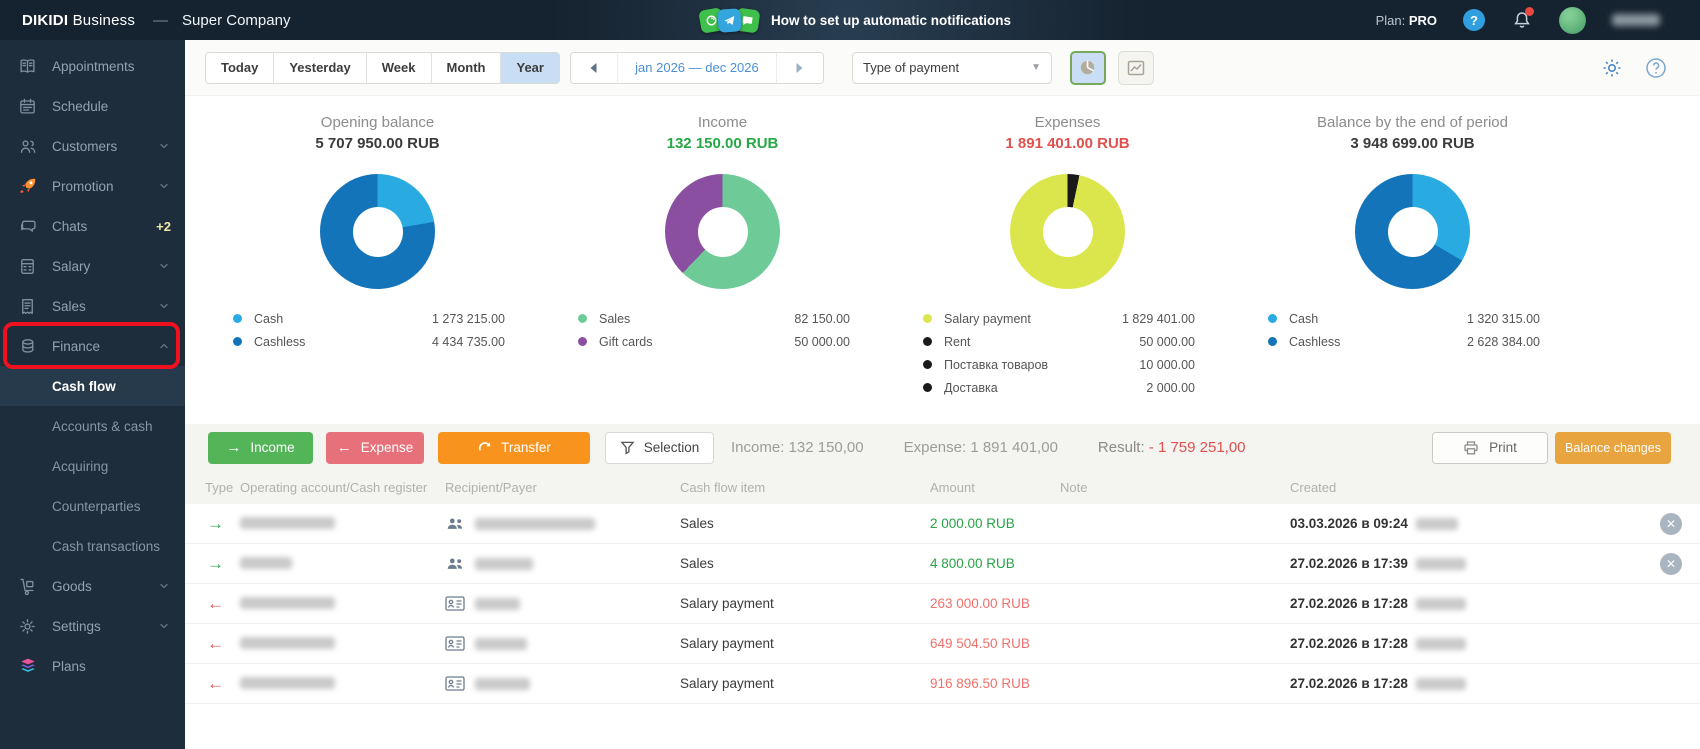 The width and height of the screenshot is (1700, 749). I want to click on legend-value: 4 434 735.00, so click(468, 341).